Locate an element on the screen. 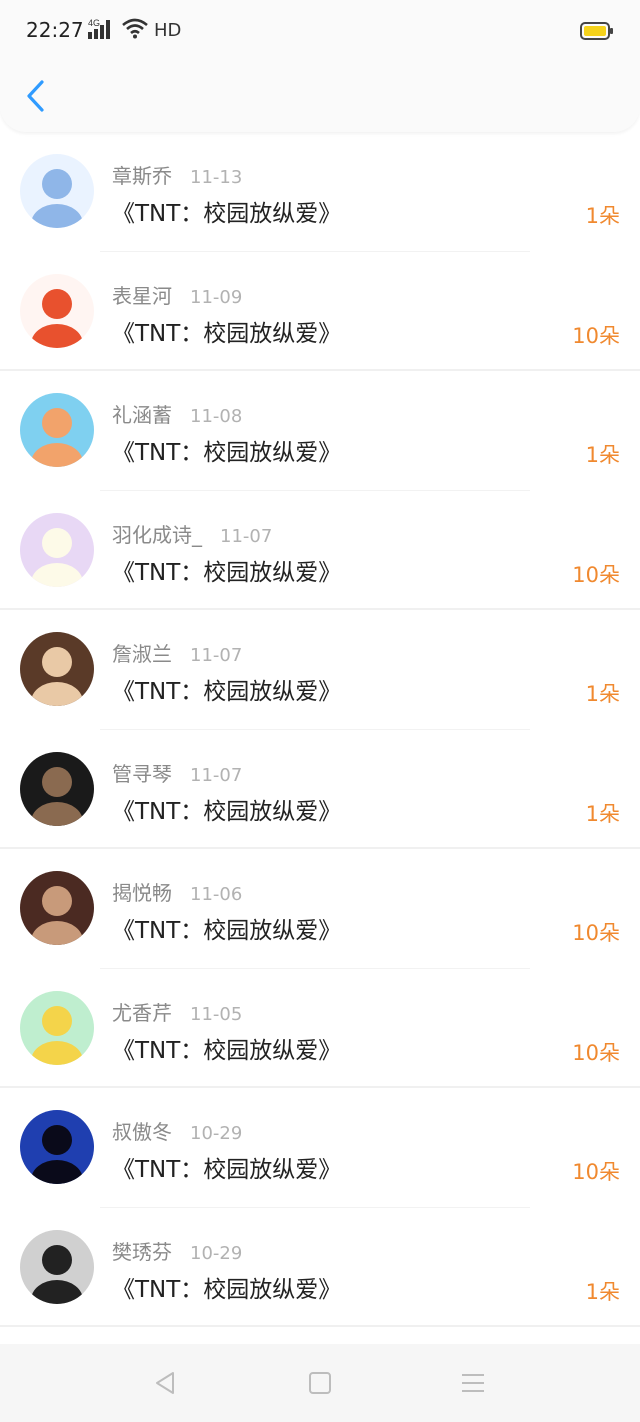 The height and width of the screenshot is (1422, 640). item-meta: 羽化成诗_ 11-07 is located at coordinates (192, 533).